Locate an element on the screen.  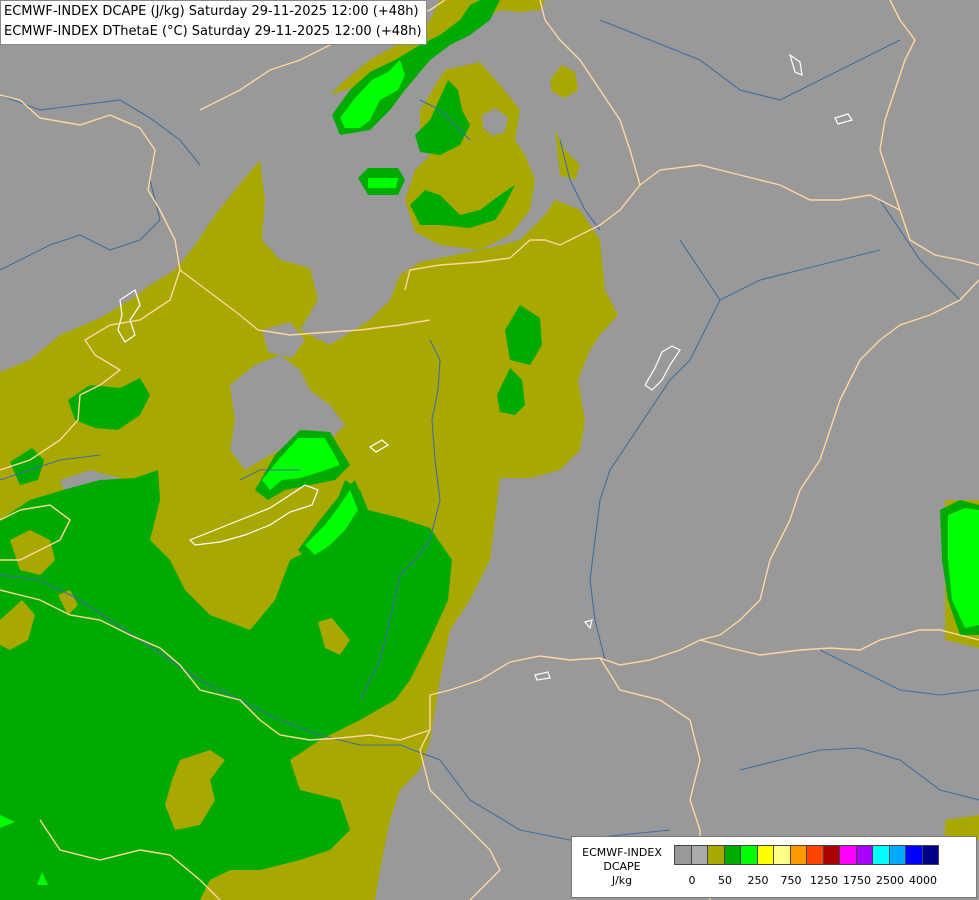
legend-parameter: DCAPE is located at coordinates (622, 866).